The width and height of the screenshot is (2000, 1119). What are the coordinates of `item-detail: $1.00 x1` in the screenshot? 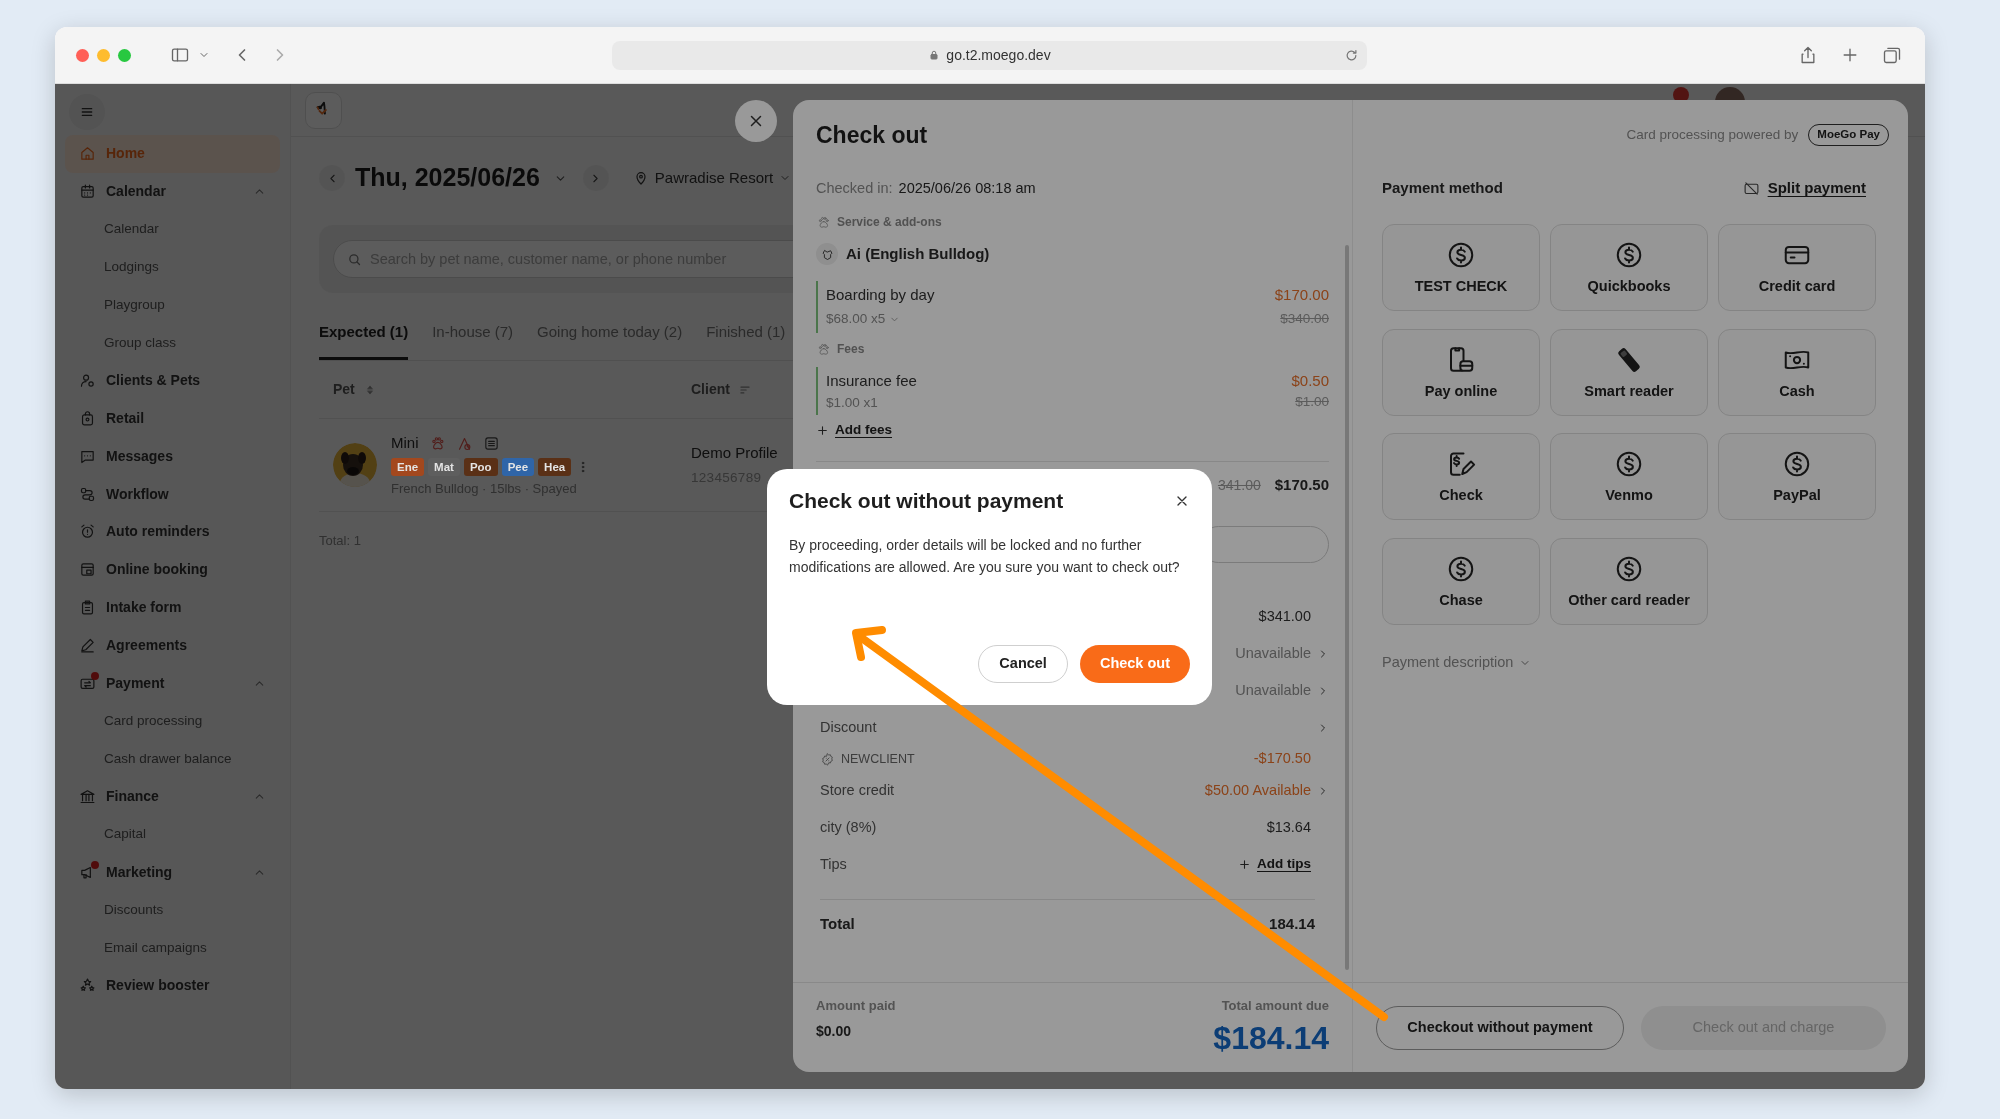 It's located at (852, 403).